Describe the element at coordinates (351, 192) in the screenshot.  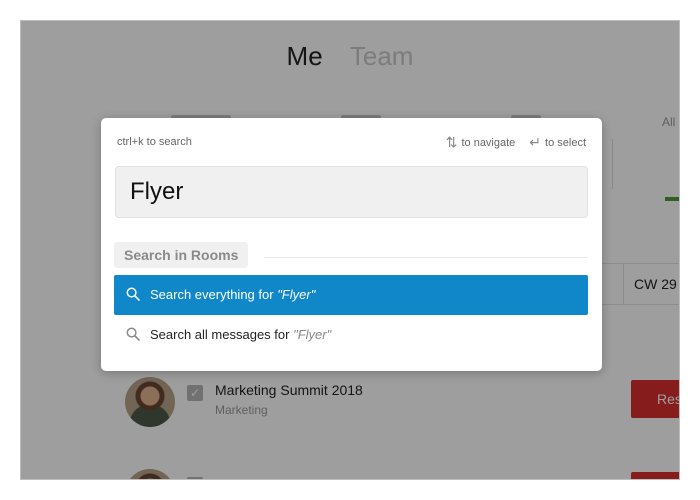
I see `search-input` at that location.